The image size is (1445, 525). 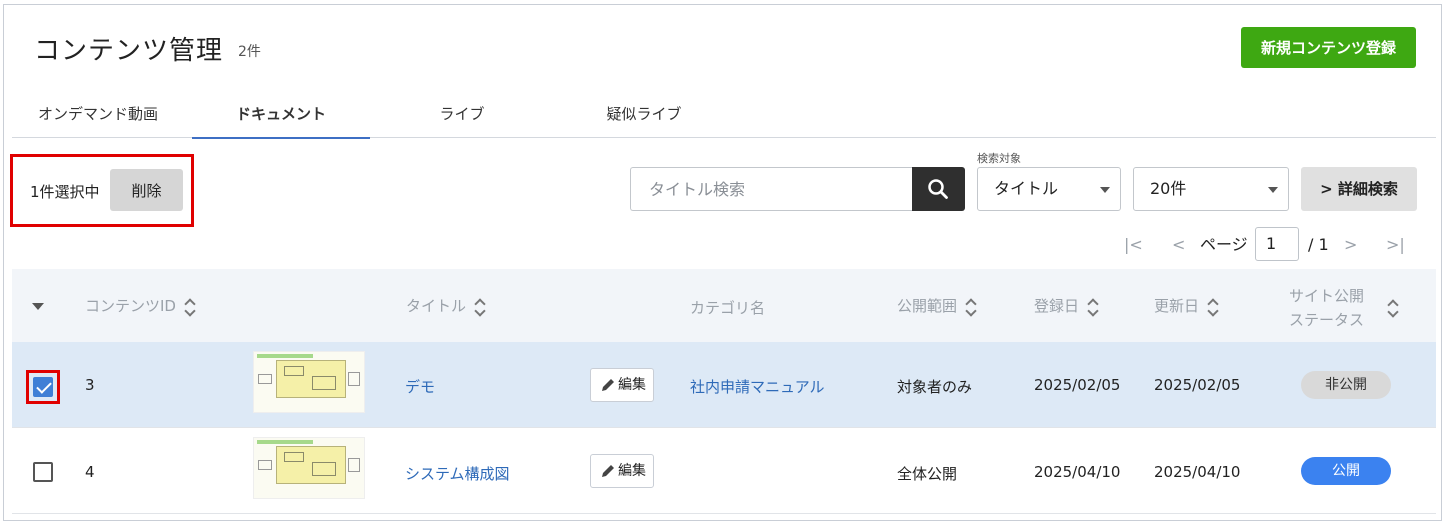 I want to click on row-registered-date: 2025/02/05, so click(x=1077, y=385).